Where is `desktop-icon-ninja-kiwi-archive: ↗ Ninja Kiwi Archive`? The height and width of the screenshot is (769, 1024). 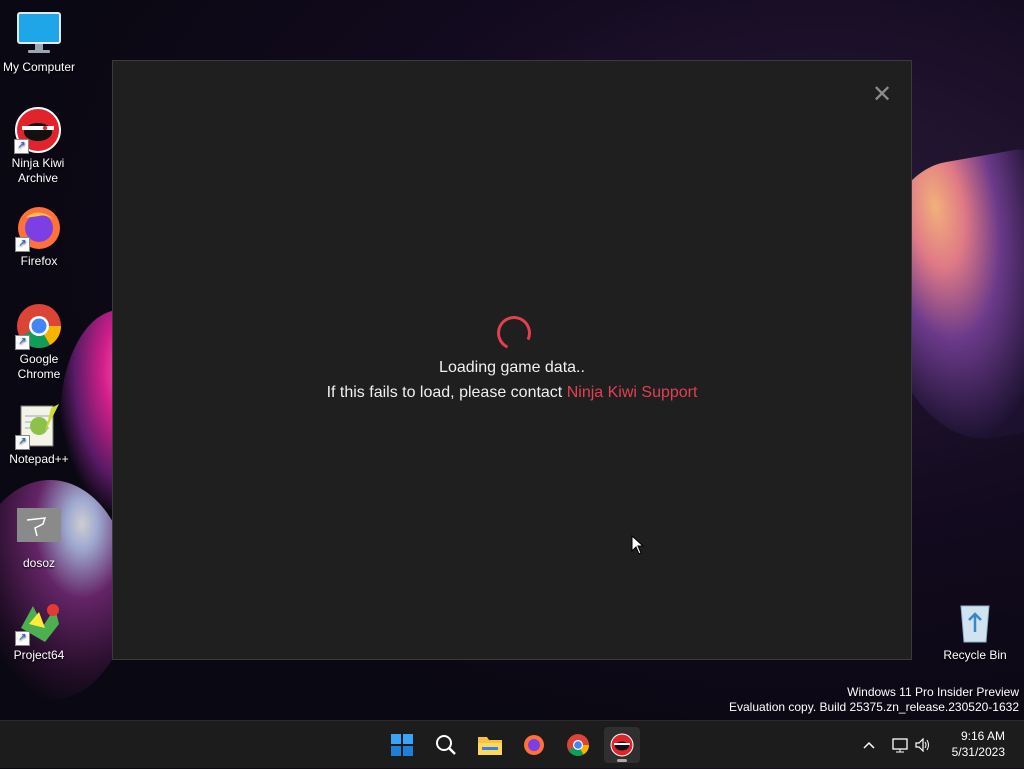
desktop-icon-ninja-kiwi-archive: ↗ Ninja Kiwi Archive is located at coordinates (38, 146).